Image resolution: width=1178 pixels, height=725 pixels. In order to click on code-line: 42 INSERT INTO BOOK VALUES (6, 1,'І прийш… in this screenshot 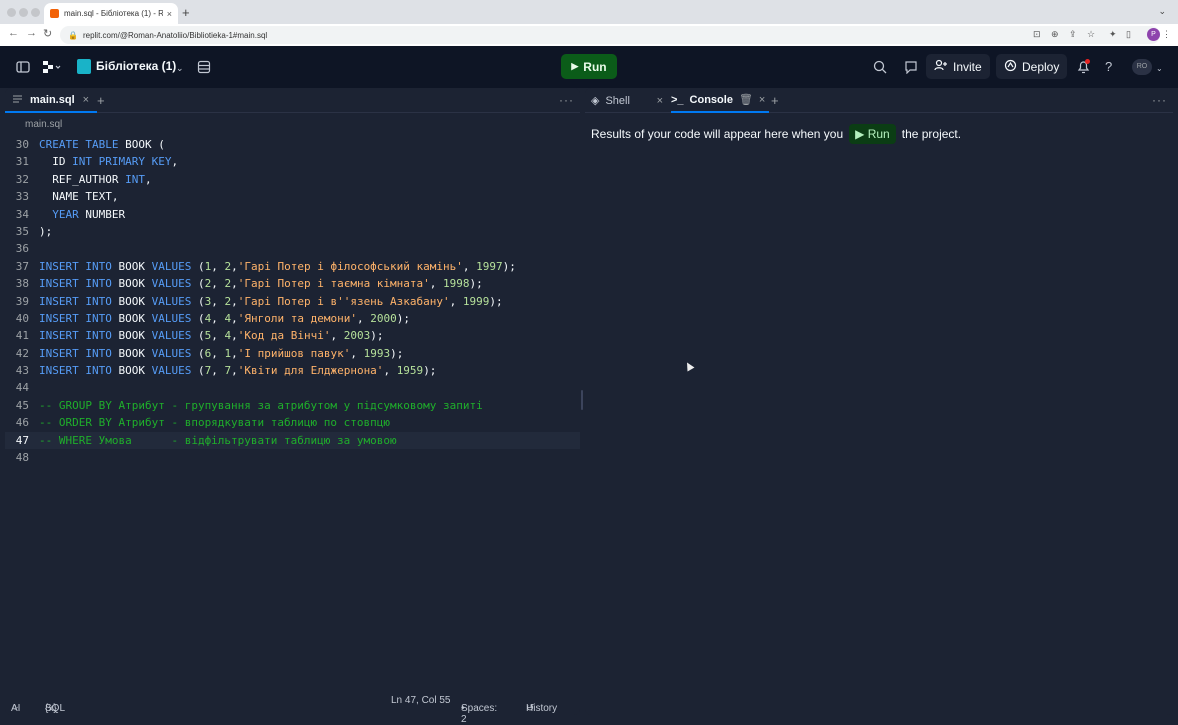, I will do `click(292, 353)`.